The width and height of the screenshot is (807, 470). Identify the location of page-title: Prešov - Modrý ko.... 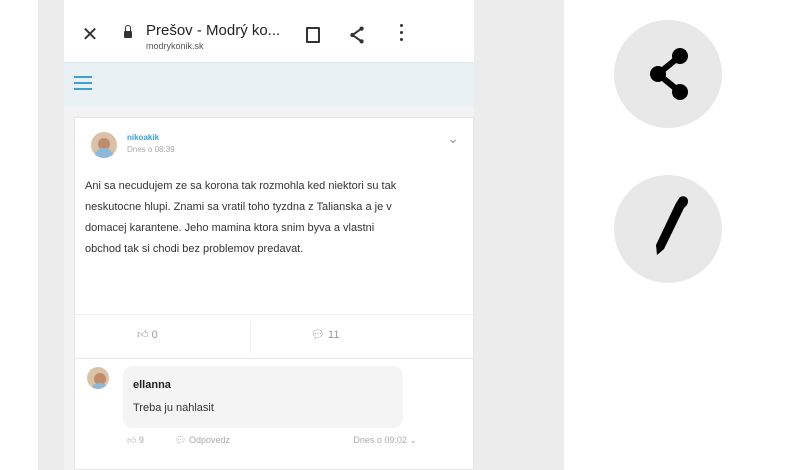
(213, 30).